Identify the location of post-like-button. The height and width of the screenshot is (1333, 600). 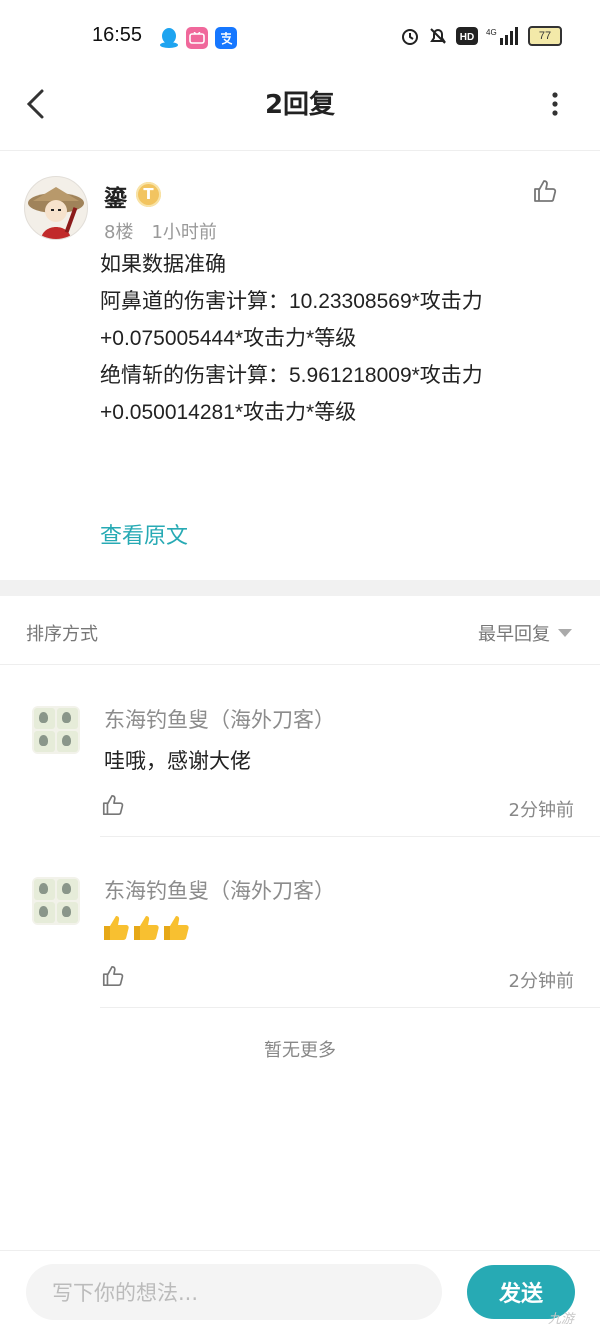
(545, 193).